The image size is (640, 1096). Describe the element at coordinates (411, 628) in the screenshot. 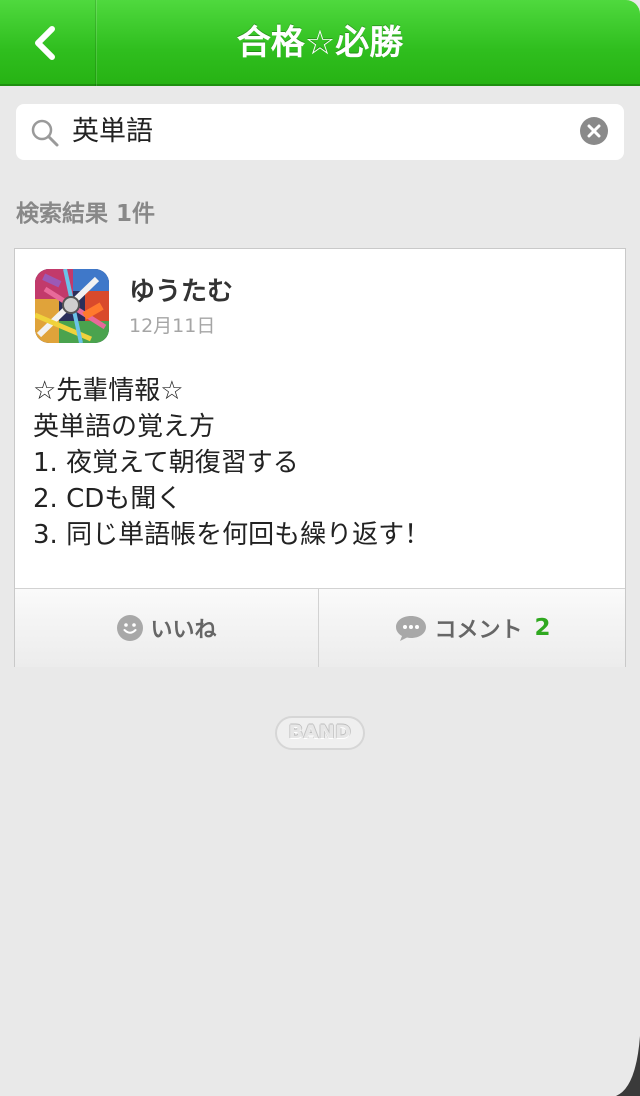

I see `comment-bubble-icon` at that location.